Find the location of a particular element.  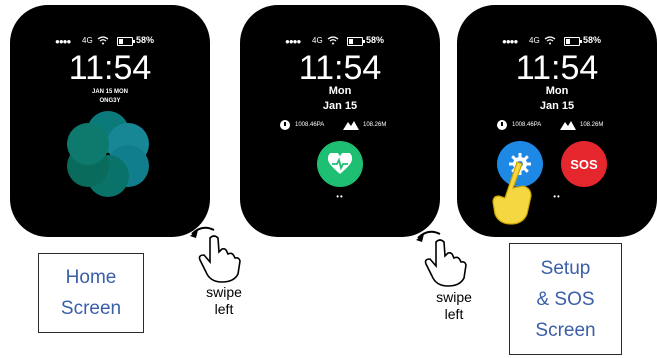

caption-line1: Setup is located at coordinates (565, 268).